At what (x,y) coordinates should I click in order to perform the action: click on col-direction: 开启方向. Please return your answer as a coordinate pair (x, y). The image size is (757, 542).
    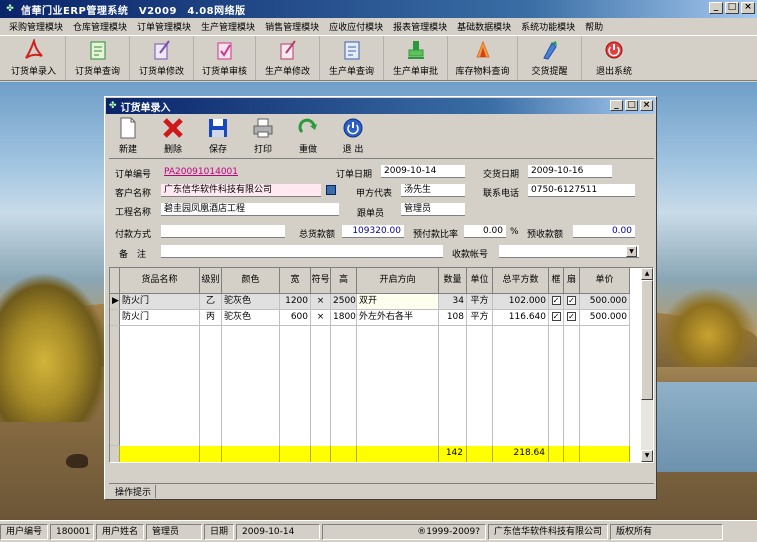
    Looking at the image, I should click on (398, 281).